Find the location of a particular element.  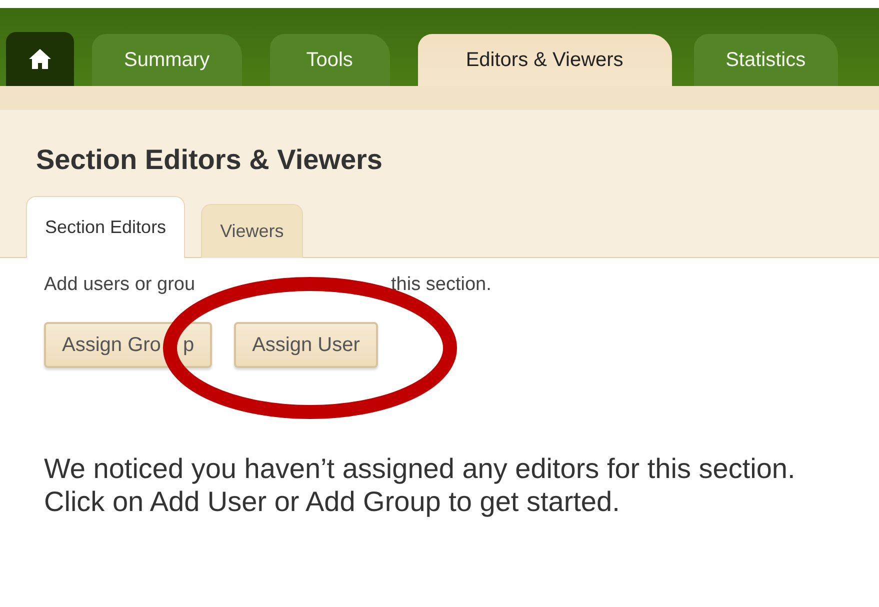

nav-tab: Tools is located at coordinates (330, 60).